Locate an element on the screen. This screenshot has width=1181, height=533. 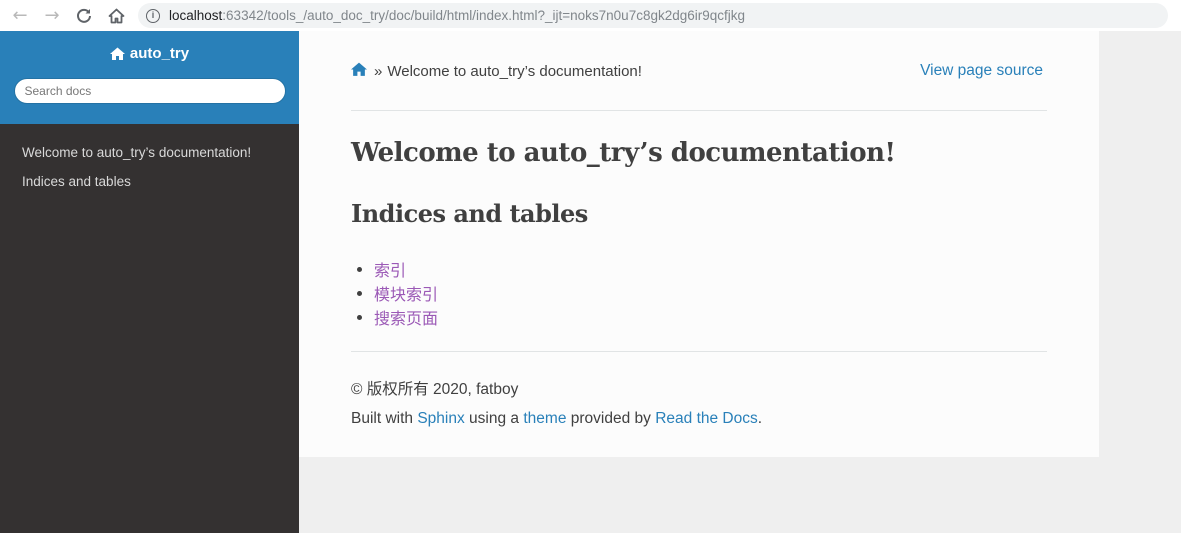
url-host: localhost is located at coordinates (196, 15).